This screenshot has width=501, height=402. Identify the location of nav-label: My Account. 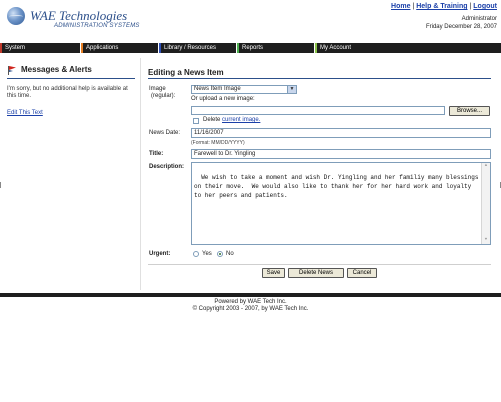
(336, 48).